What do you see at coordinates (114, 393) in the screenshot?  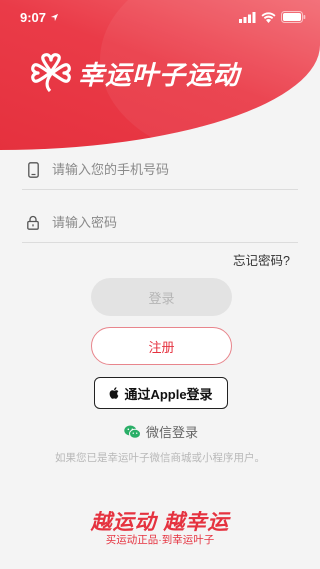 I see `apple-icon` at bounding box center [114, 393].